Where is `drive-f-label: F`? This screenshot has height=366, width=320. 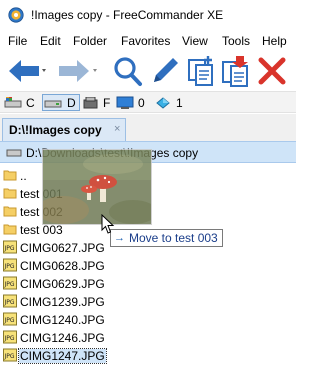 drive-f-label: F is located at coordinates (107, 102).